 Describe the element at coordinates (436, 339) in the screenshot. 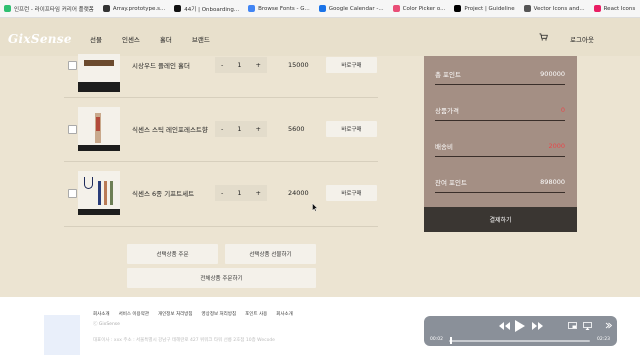

I see `current-time: 00:02` at that location.